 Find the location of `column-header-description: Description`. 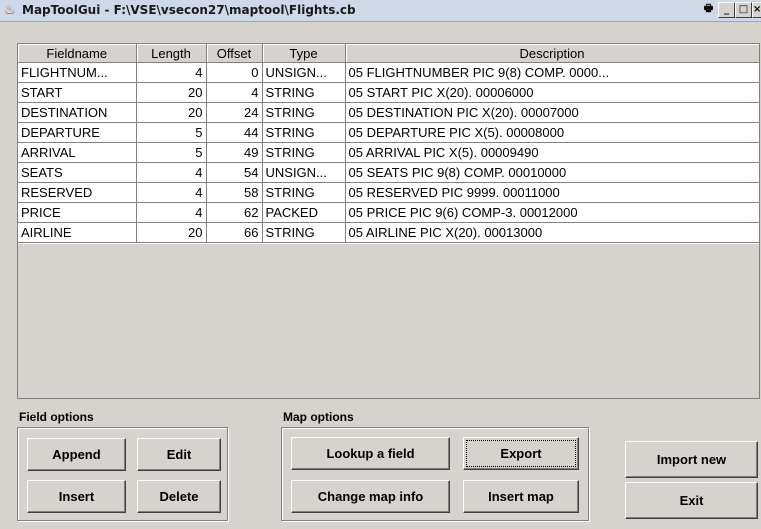

column-header-description: Description is located at coordinates (552, 53).